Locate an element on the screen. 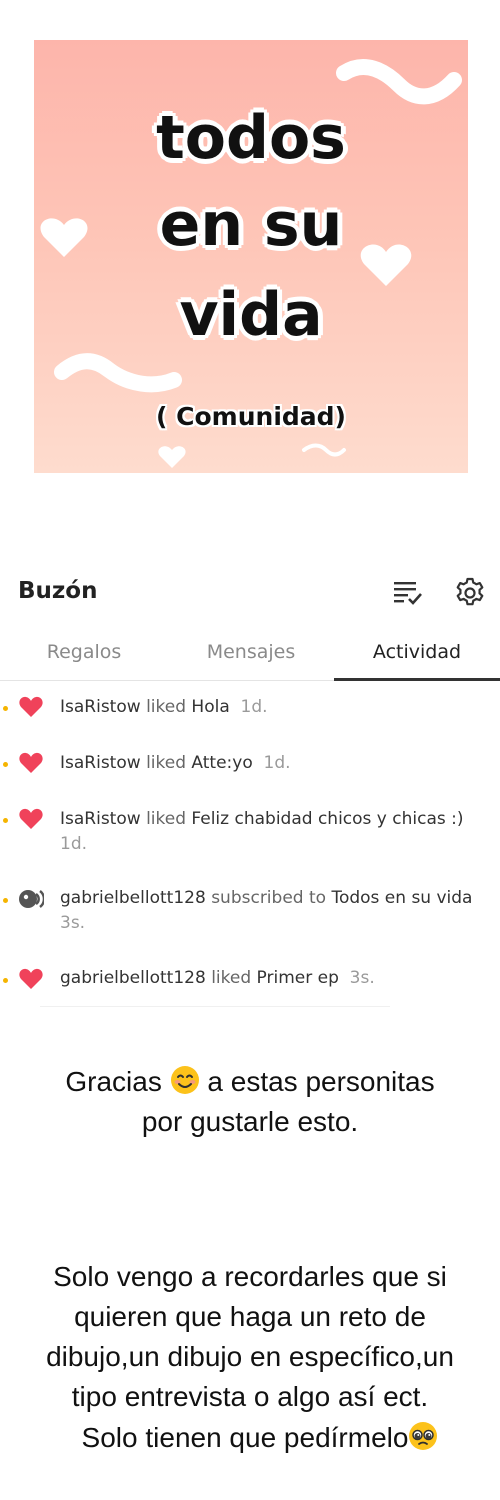 The height and width of the screenshot is (1500, 500). tab-mensajes: Mensajes is located at coordinates (251, 655).